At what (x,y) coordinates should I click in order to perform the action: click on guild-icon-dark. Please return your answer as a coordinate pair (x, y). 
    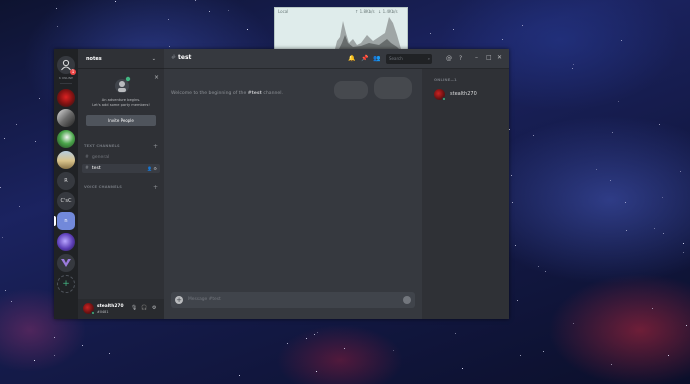
    Looking at the image, I should click on (66, 118).